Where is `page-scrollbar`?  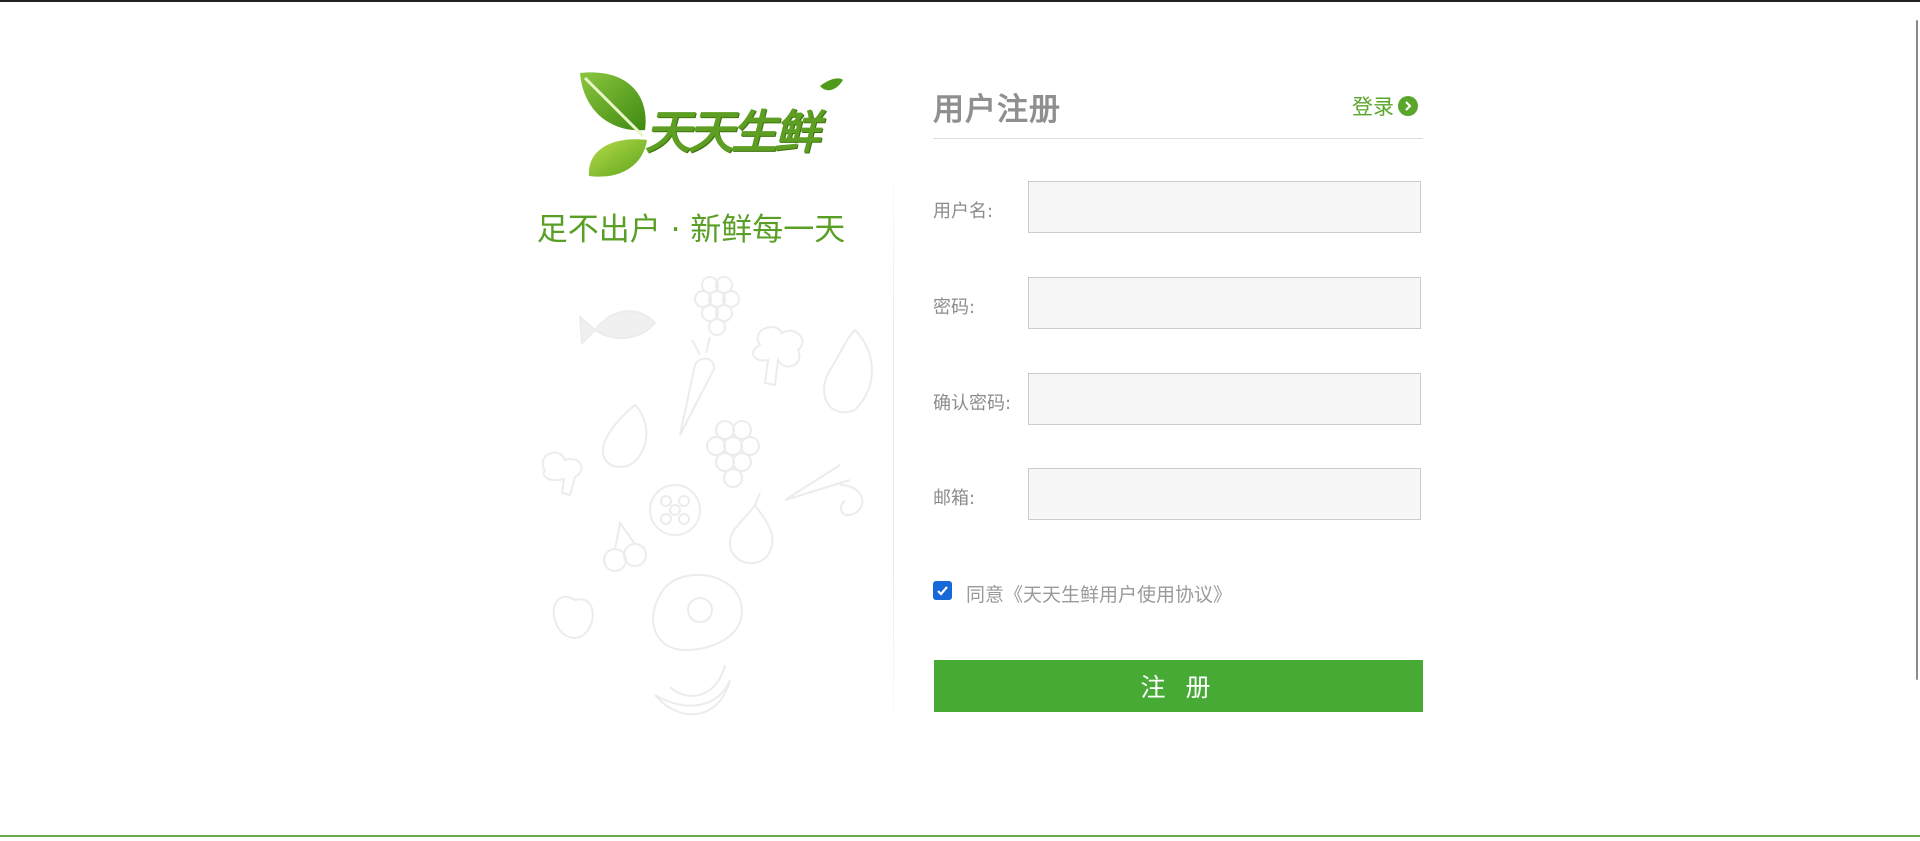 page-scrollbar is located at coordinates (1912, 427).